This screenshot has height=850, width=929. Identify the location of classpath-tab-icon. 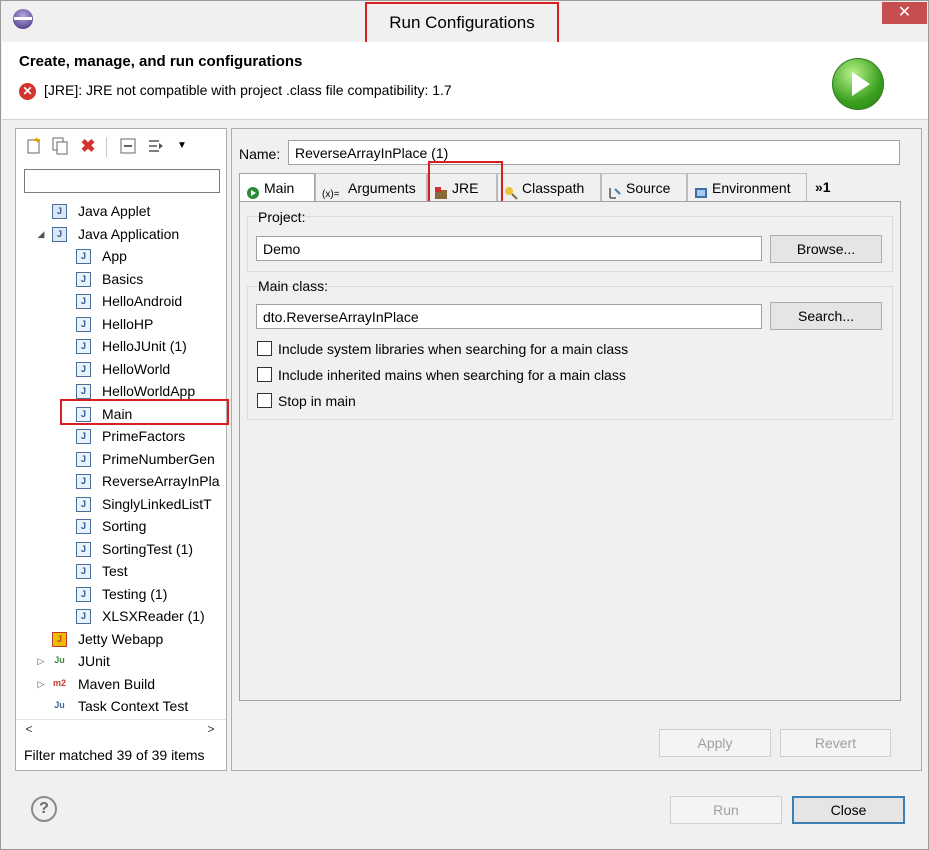
(511, 191).